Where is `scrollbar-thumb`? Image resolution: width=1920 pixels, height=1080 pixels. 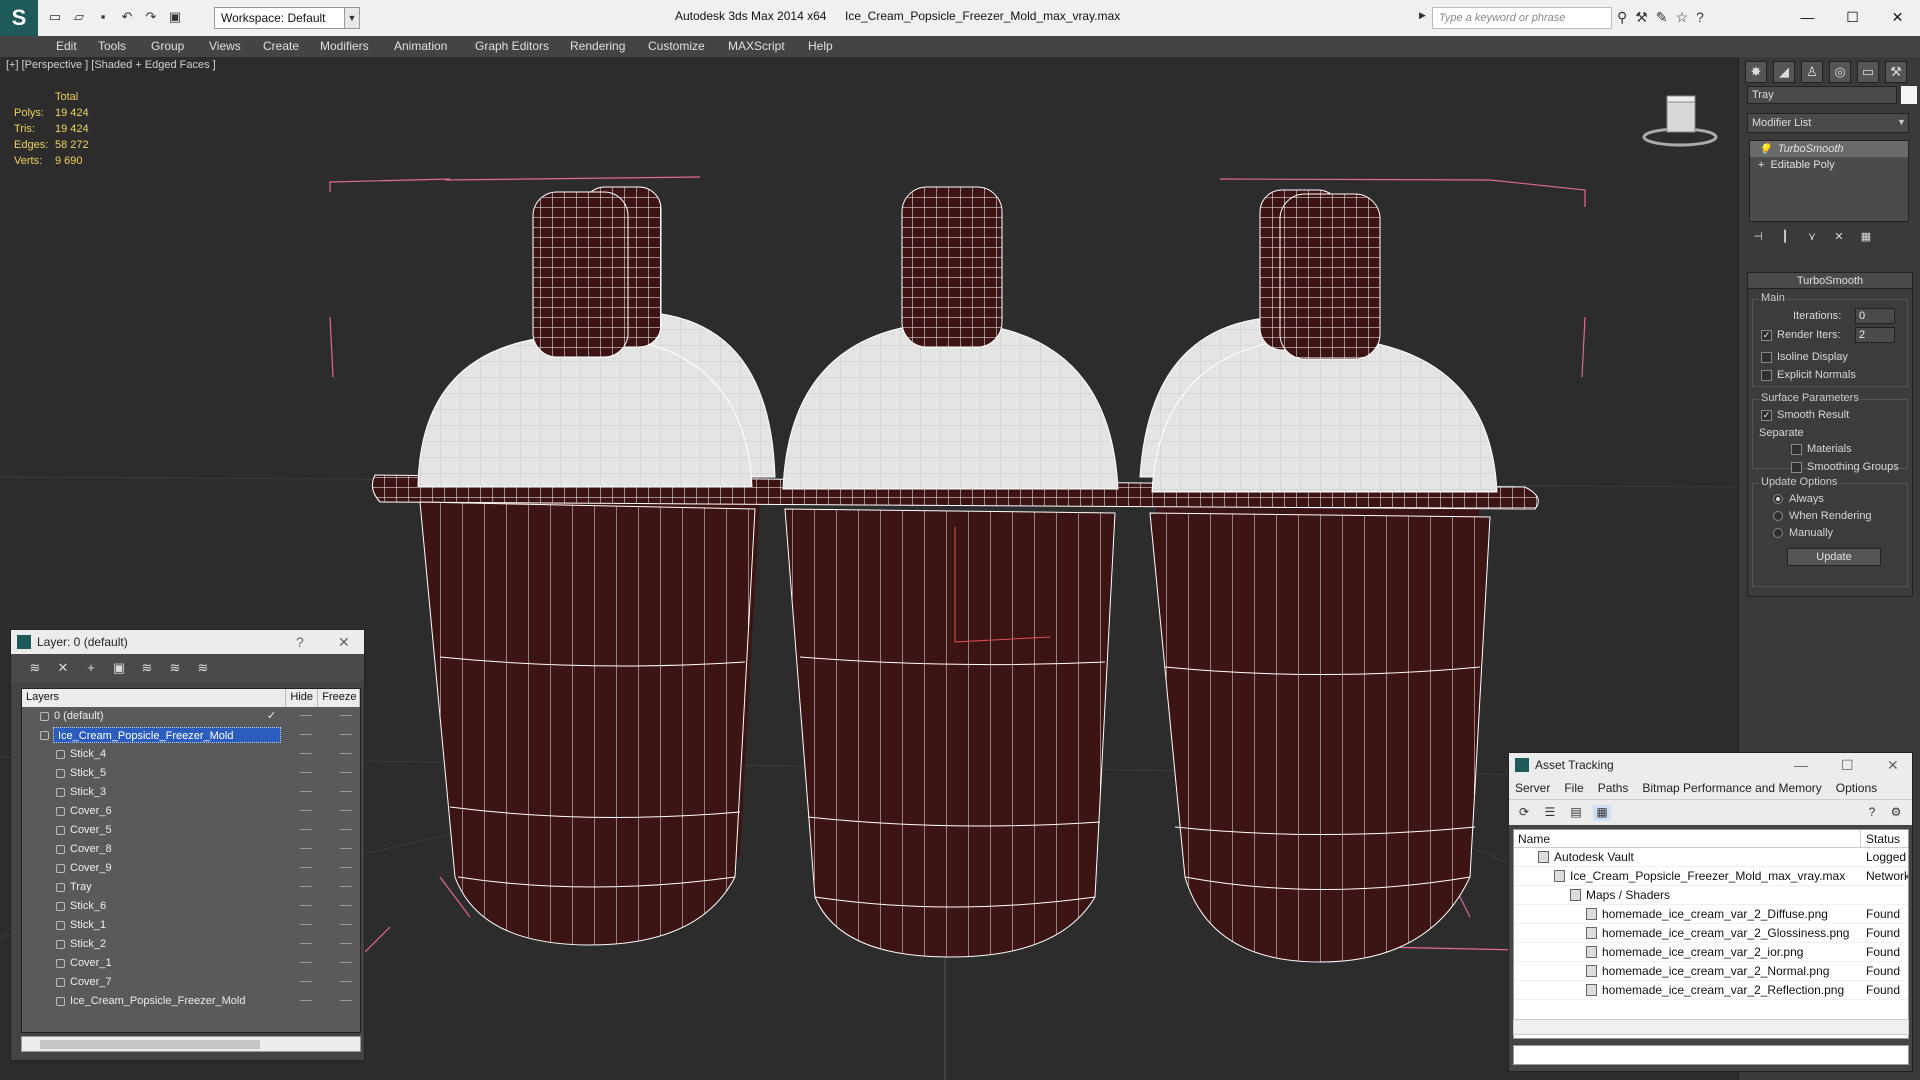
scrollbar-thumb is located at coordinates (150, 1044).